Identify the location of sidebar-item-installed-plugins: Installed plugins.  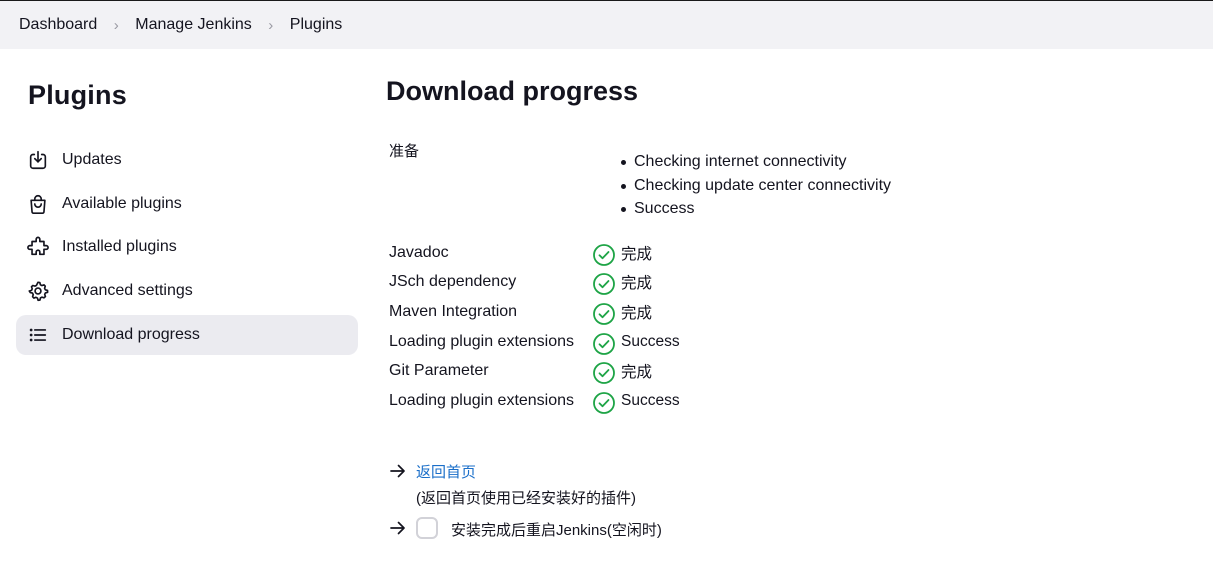
(187, 247).